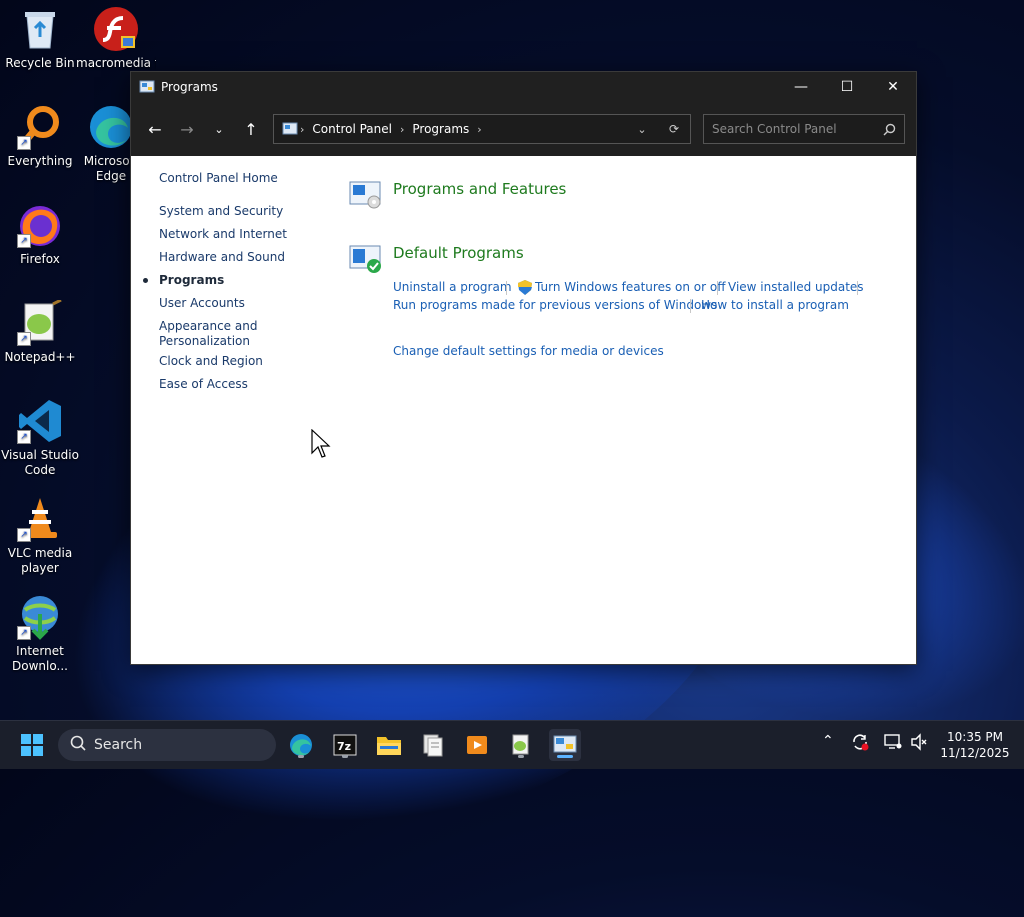 Image resolution: width=1024 pixels, height=917 pixels. I want to click on sidebar-item-programs: Programs, so click(239, 280).